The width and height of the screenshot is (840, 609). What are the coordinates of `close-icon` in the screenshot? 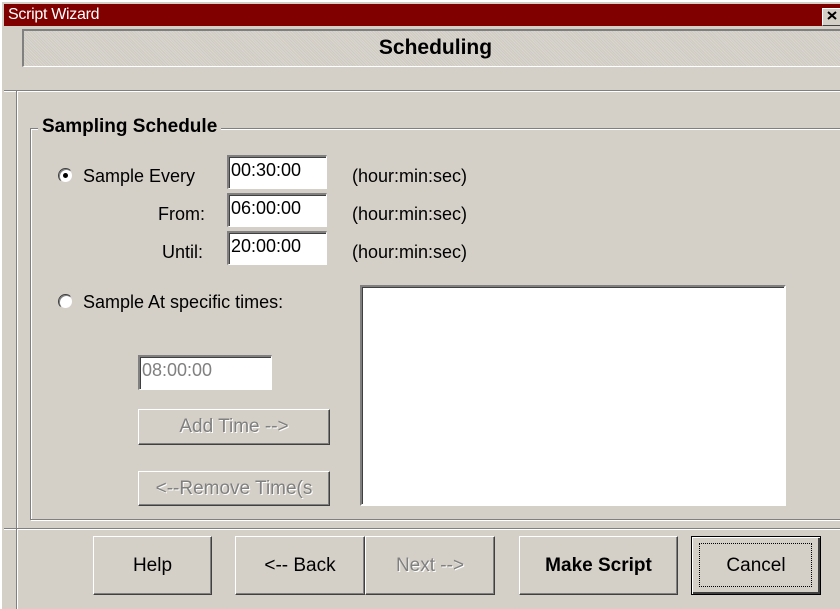 It's located at (832, 15).